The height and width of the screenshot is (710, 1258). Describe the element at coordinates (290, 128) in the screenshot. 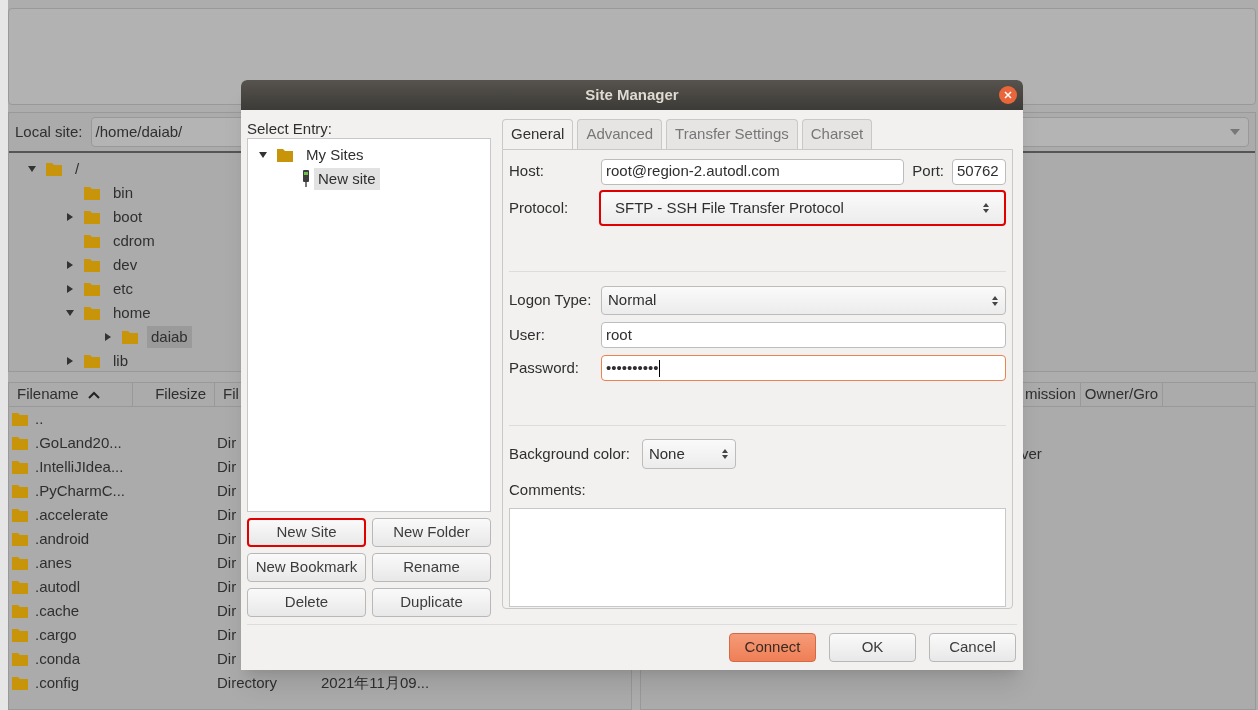

I see `select-entry-label: Select Entry:` at that location.